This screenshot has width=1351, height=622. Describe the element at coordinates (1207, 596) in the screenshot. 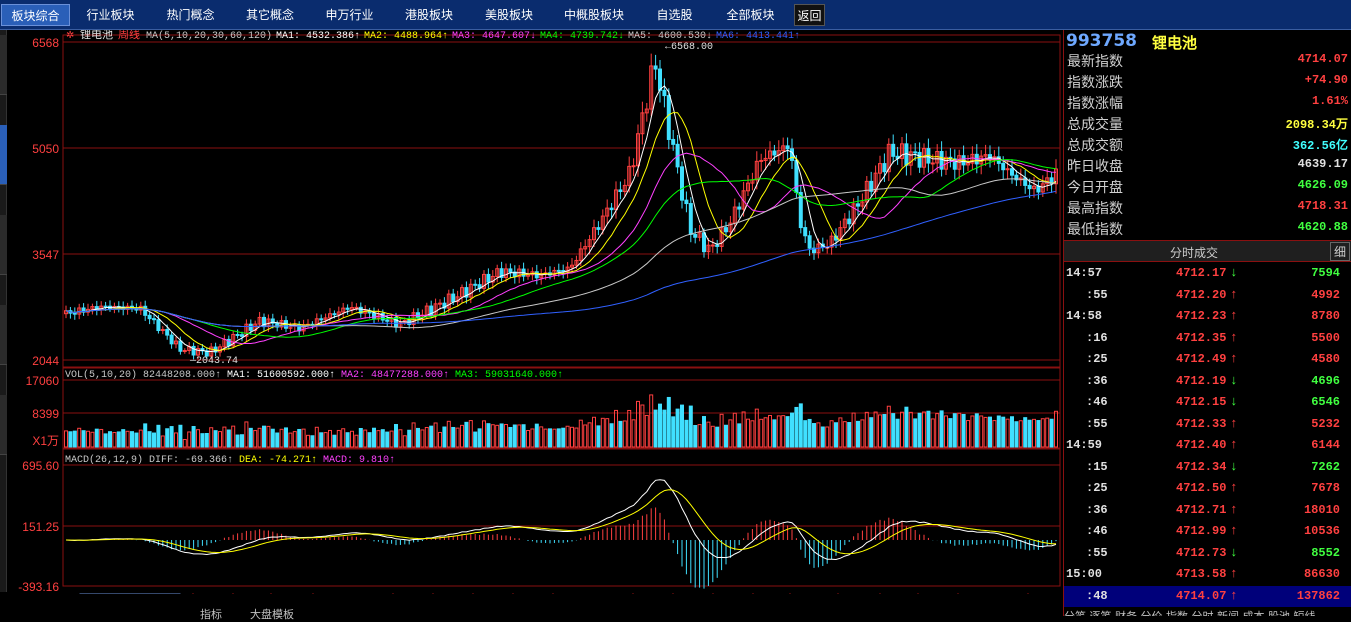

I see `trade-row: :48 4714.07 ↑ 137862` at that location.